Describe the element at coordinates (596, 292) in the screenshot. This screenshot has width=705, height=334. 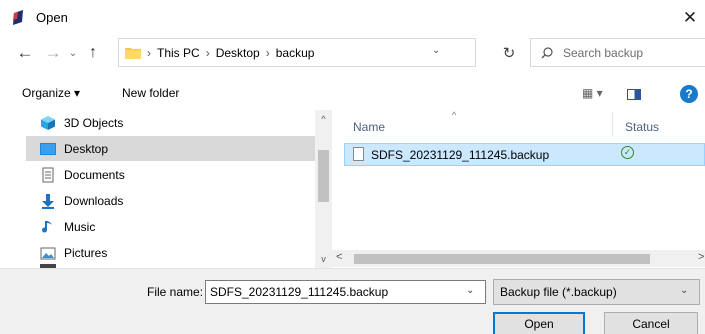
I see `file-type-select: Backup file (*.backup)` at that location.